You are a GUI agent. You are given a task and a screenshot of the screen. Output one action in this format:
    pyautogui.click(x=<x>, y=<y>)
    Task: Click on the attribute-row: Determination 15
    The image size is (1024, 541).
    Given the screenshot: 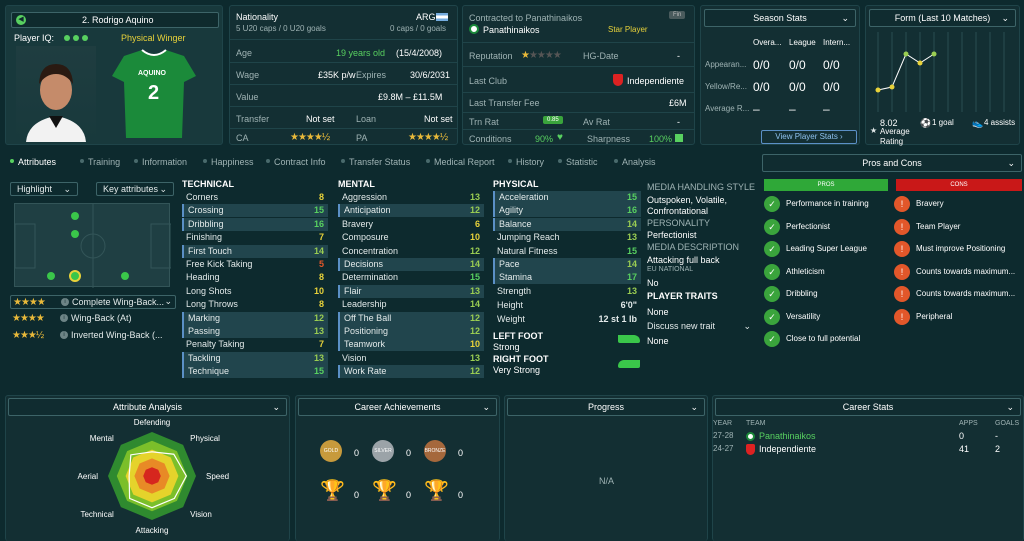 What is the action you would take?
    pyautogui.click(x=411, y=277)
    